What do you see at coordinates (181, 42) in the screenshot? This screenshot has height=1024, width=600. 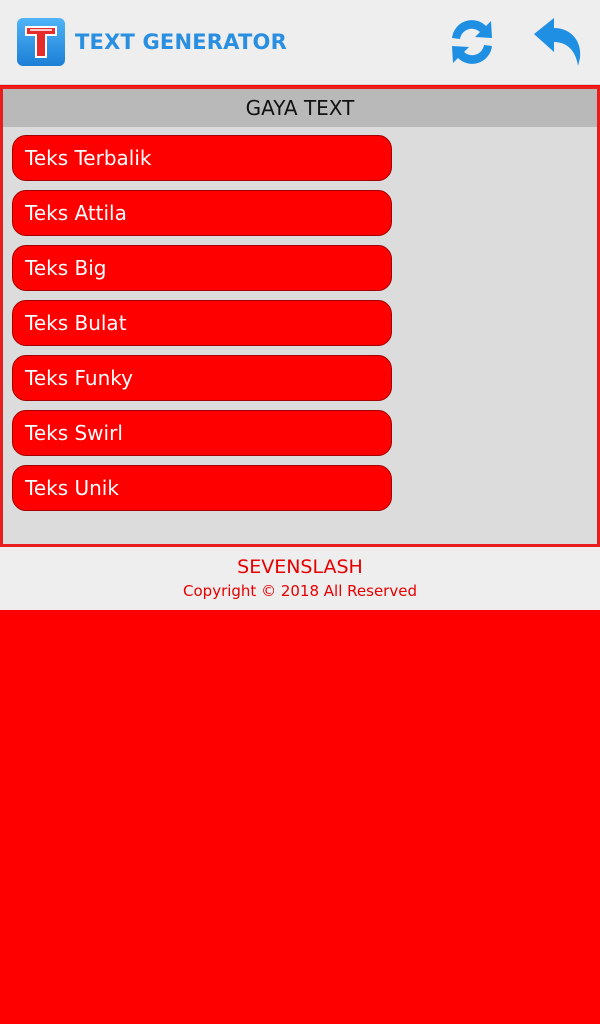 I see `app-title: TEXT GENERATOR` at bounding box center [181, 42].